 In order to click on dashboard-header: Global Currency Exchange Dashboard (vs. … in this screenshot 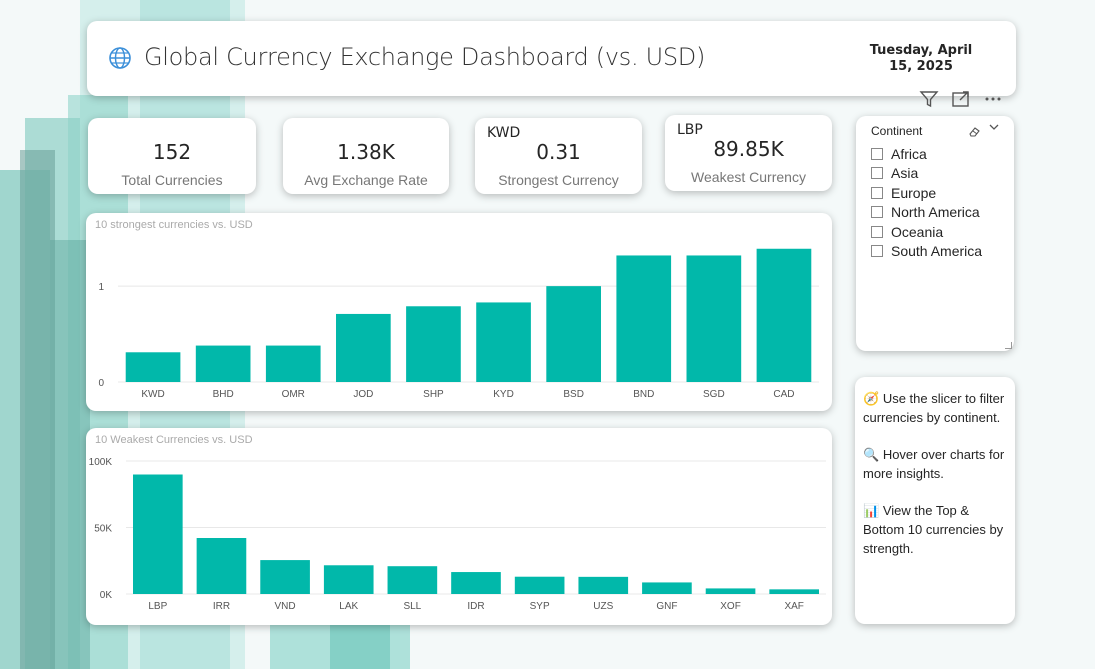, I will do `click(551, 58)`.